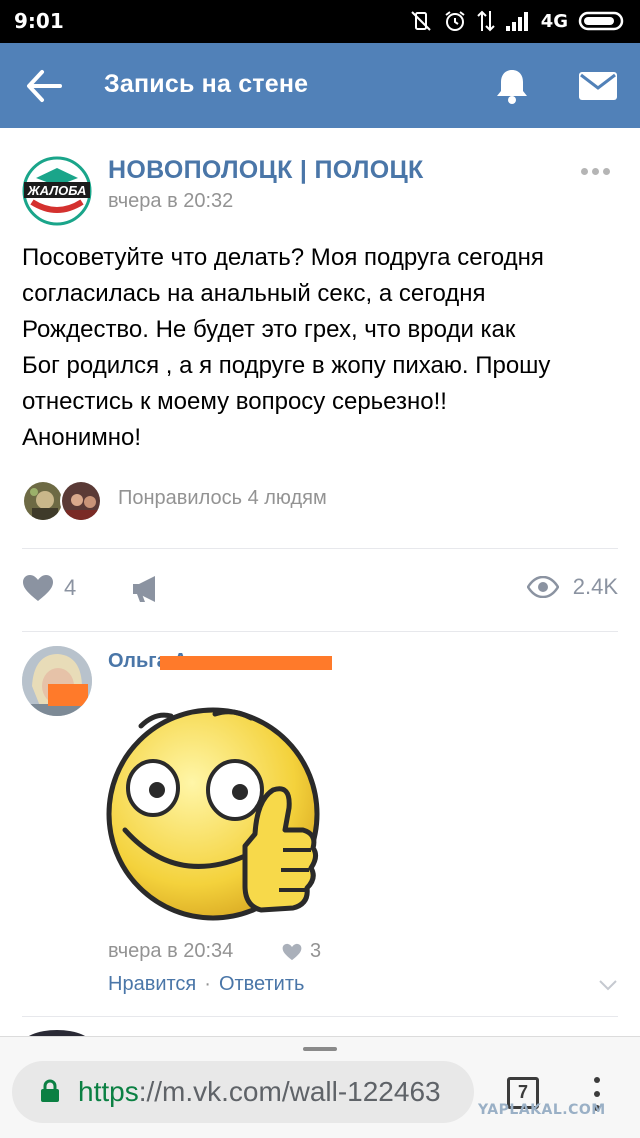 Image resolution: width=640 pixels, height=1138 pixels. I want to click on likes-summary: Понравилось 4 людям, so click(322, 501).